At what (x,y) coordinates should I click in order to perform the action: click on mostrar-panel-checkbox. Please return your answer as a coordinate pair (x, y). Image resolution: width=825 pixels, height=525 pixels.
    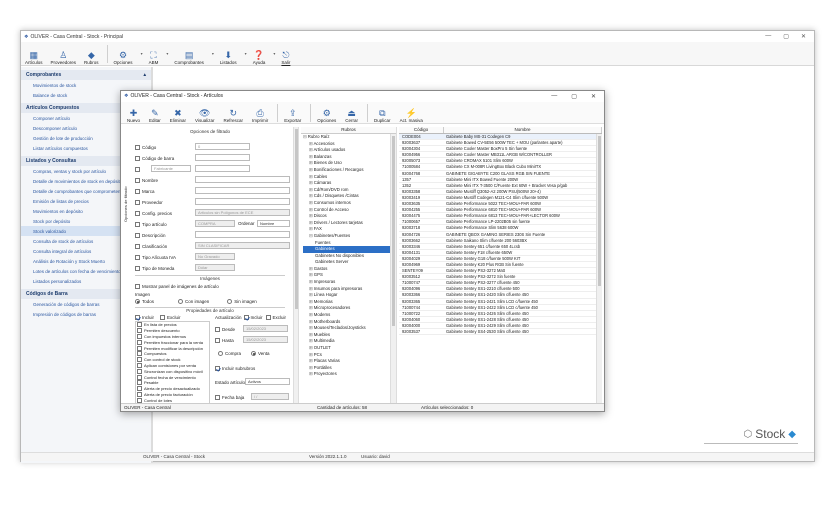
    Looking at the image, I should click on (137, 286).